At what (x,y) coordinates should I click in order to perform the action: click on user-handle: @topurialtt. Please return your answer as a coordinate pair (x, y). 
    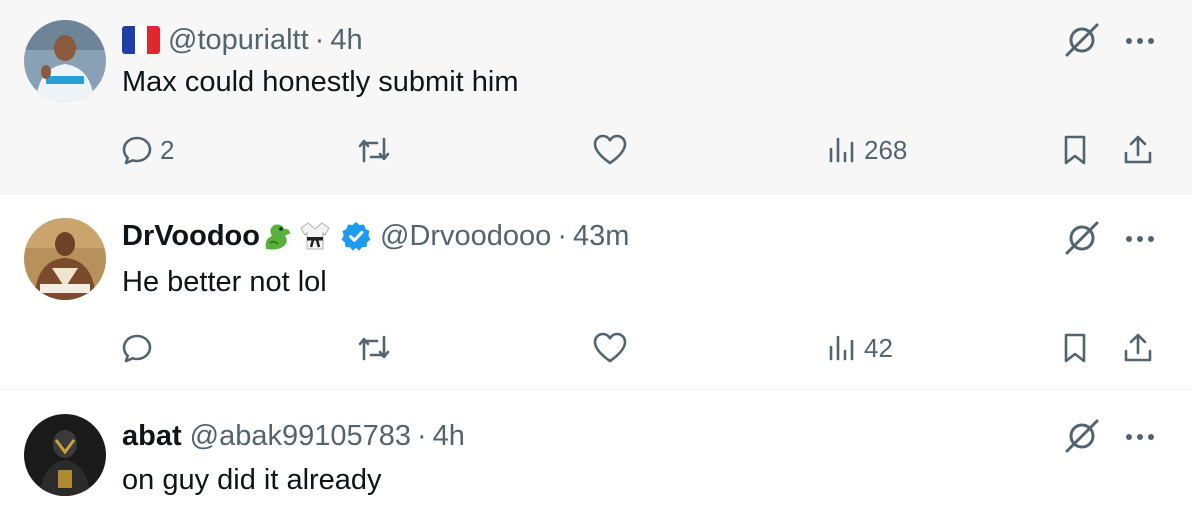
    Looking at the image, I should click on (238, 40).